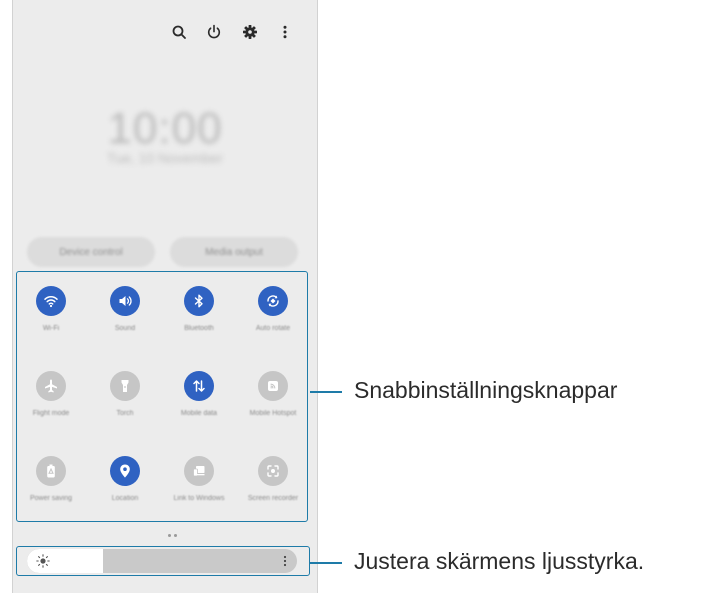 Image resolution: width=702 pixels, height=593 pixels. I want to click on media-output-button: Media output, so click(234, 252).